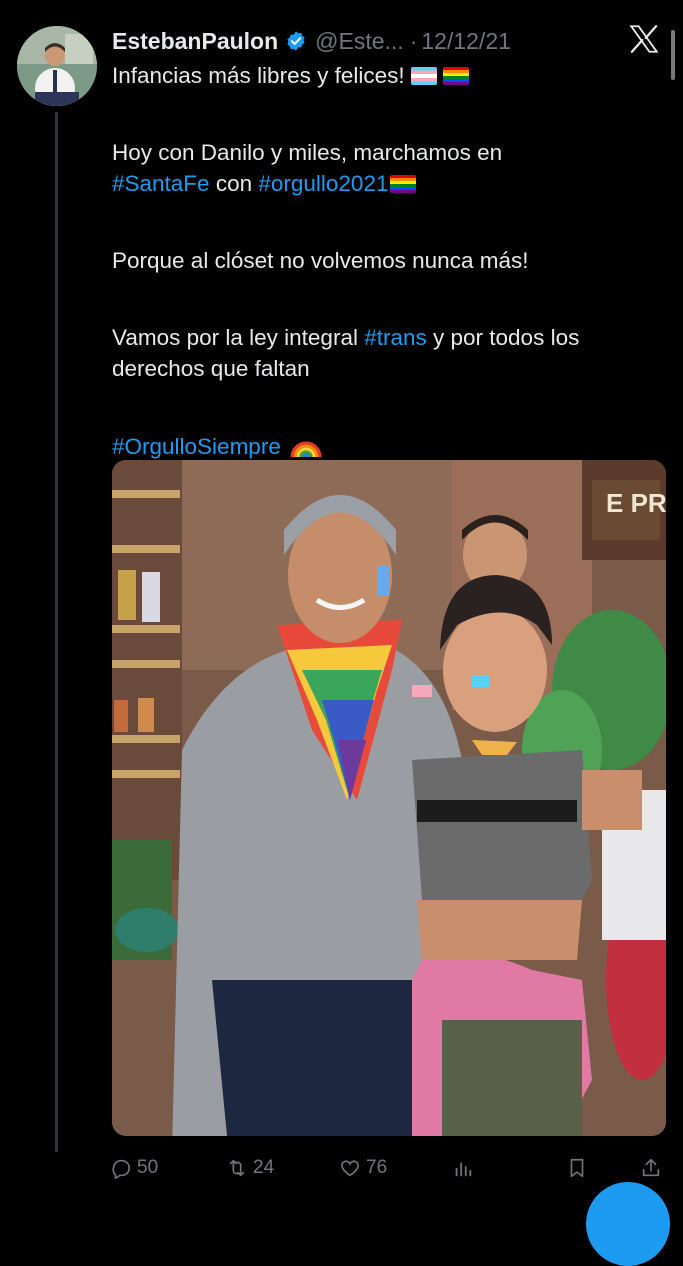 Image resolution: width=683 pixels, height=1266 pixels. What do you see at coordinates (311, 41) in the screenshot?
I see `tweet-header: EstebanPaulon @Este... · 12/12/21` at bounding box center [311, 41].